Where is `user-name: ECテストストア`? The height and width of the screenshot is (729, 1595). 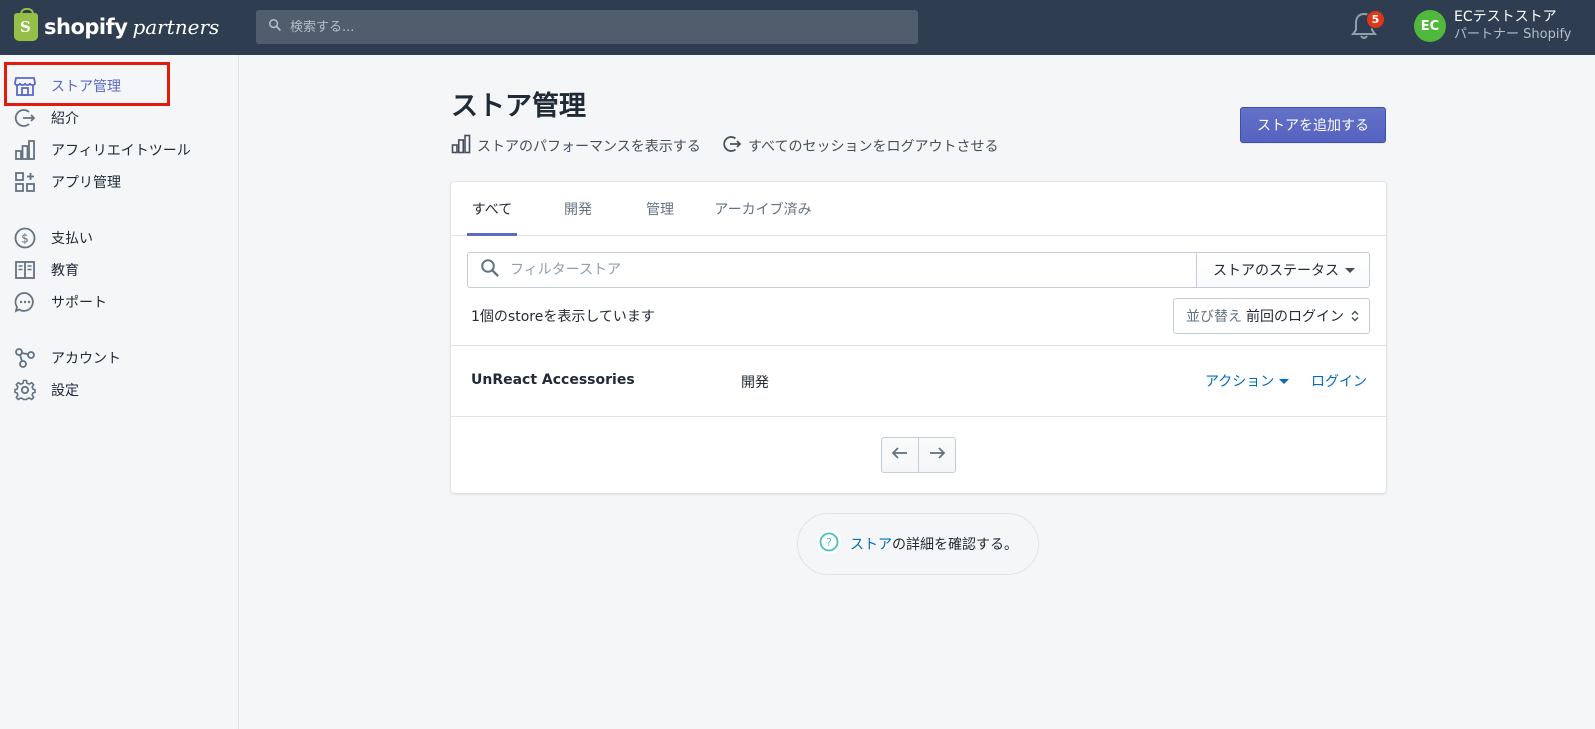
user-name: ECテストストア is located at coordinates (1505, 17).